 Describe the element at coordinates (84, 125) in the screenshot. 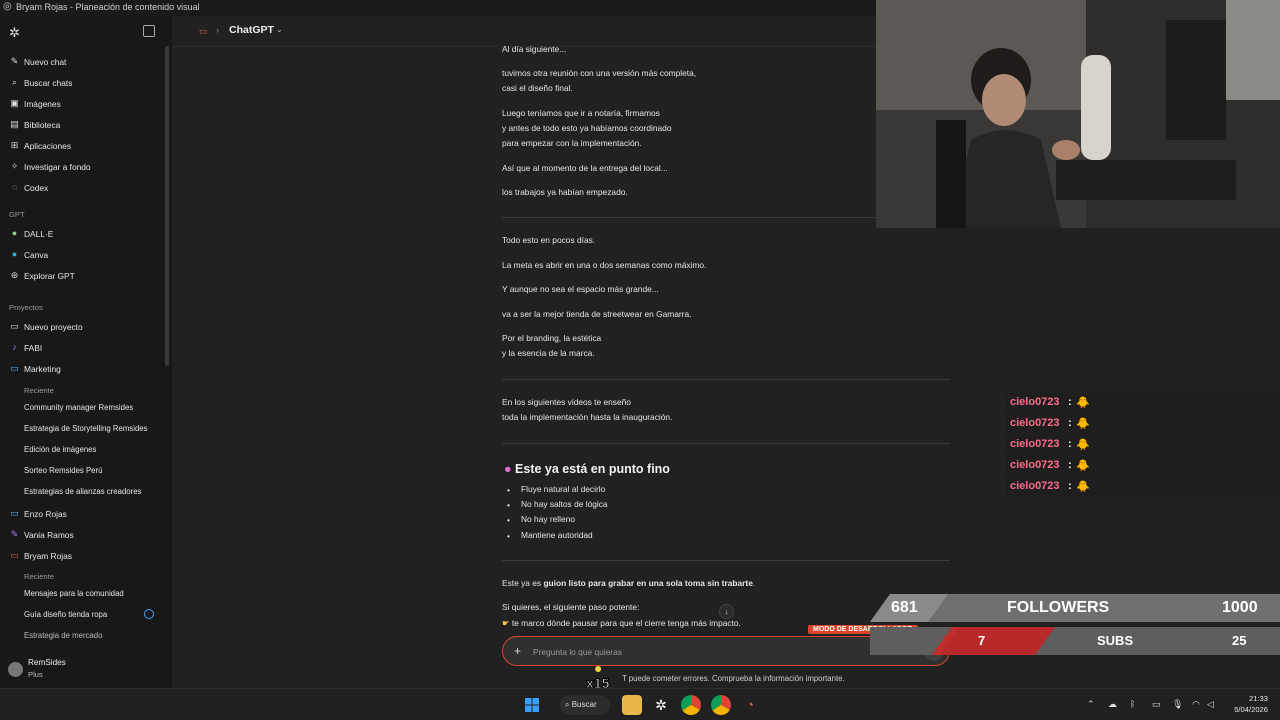

I see `sidebar-item-library: ▤ Biblioteca` at that location.